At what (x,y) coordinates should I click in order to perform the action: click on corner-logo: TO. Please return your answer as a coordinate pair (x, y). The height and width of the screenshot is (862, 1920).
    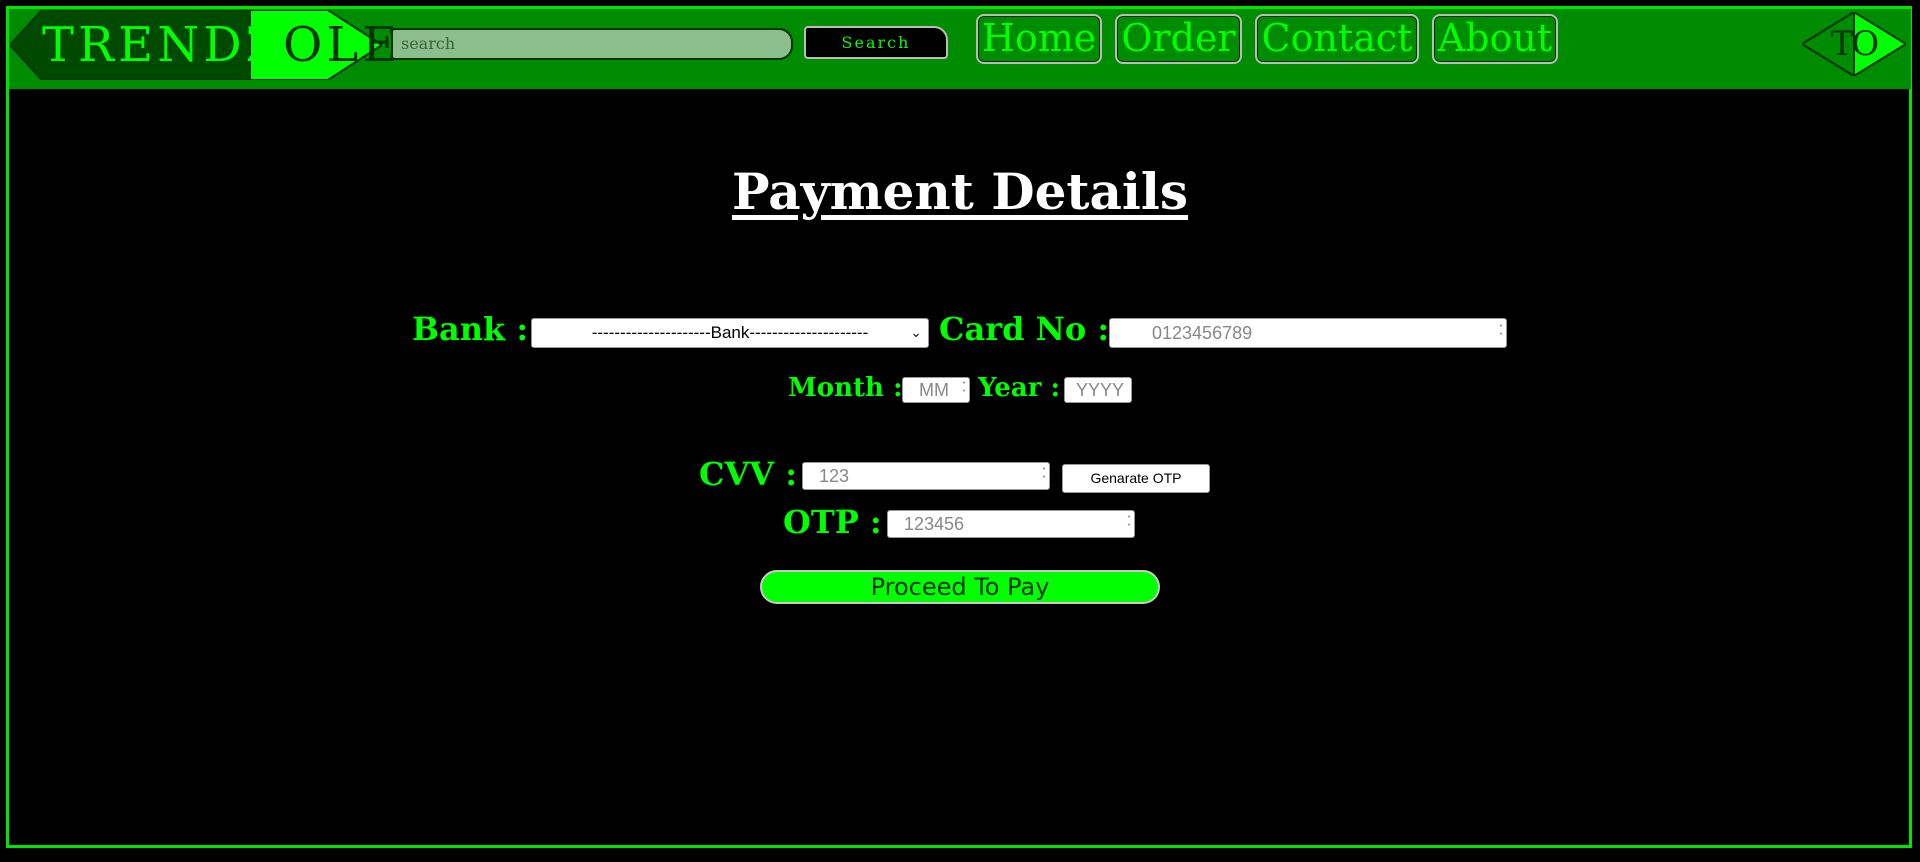
    Looking at the image, I should click on (1854, 44).